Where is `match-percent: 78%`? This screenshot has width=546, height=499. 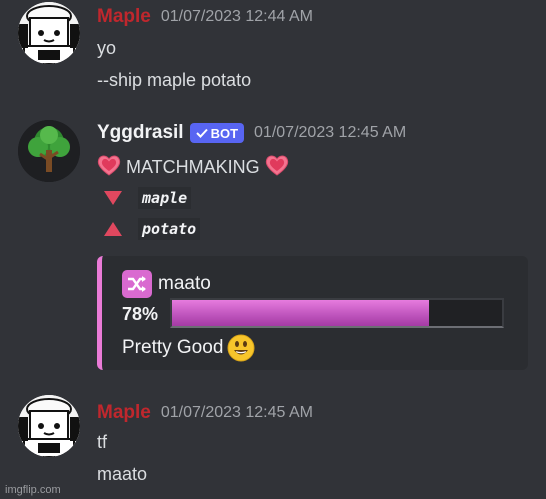
match-percent: 78% is located at coordinates (140, 314).